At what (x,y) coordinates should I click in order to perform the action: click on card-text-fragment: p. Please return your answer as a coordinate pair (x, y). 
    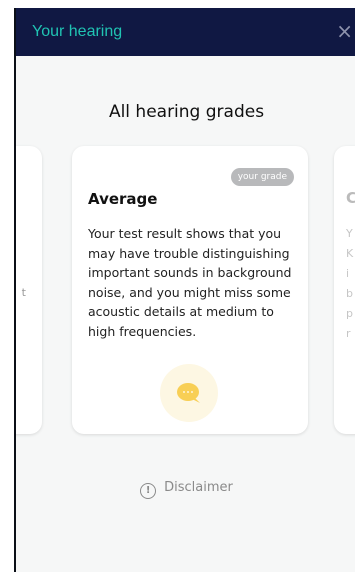
    Looking at the image, I should click on (349, 313).